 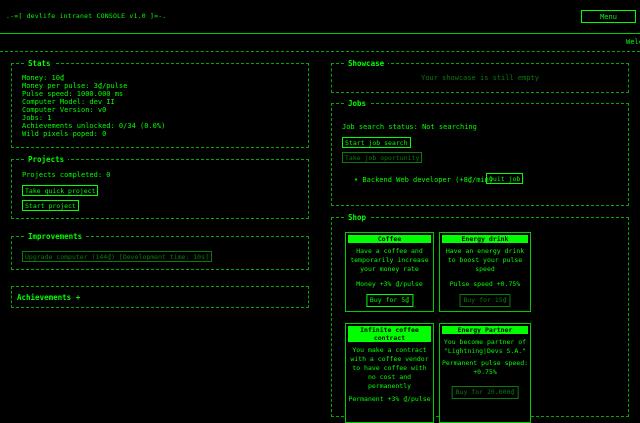 I want to click on quick-project-button: Take quick project, so click(x=60, y=190).